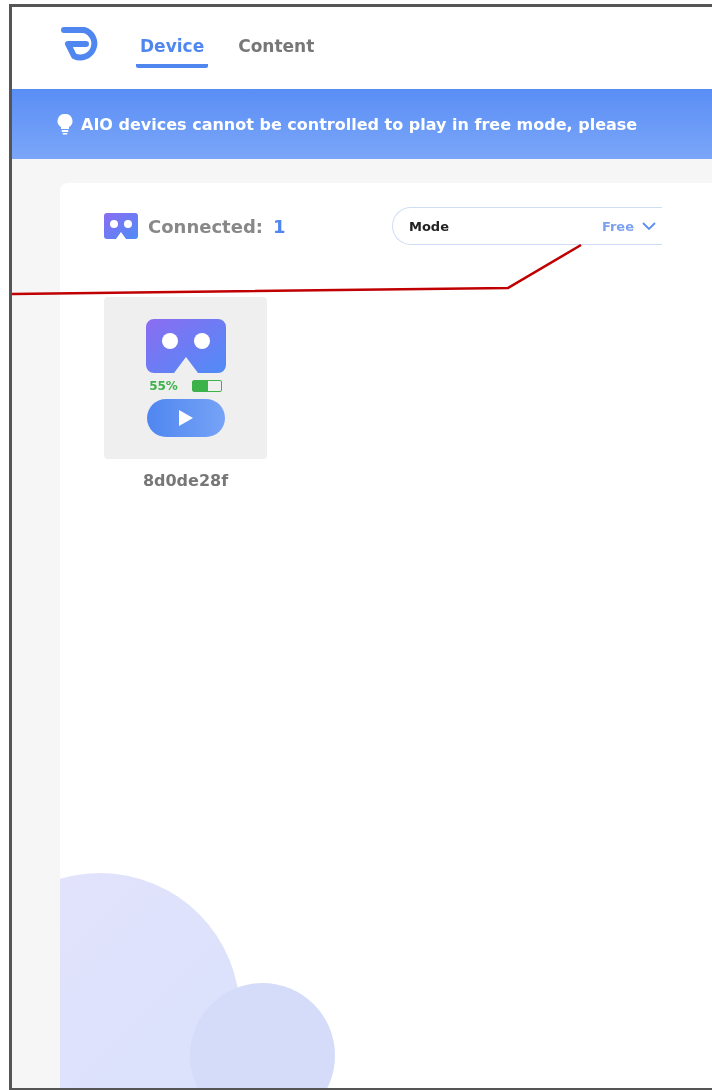 Image resolution: width=712 pixels, height=1090 pixels. I want to click on play-button, so click(185, 418).